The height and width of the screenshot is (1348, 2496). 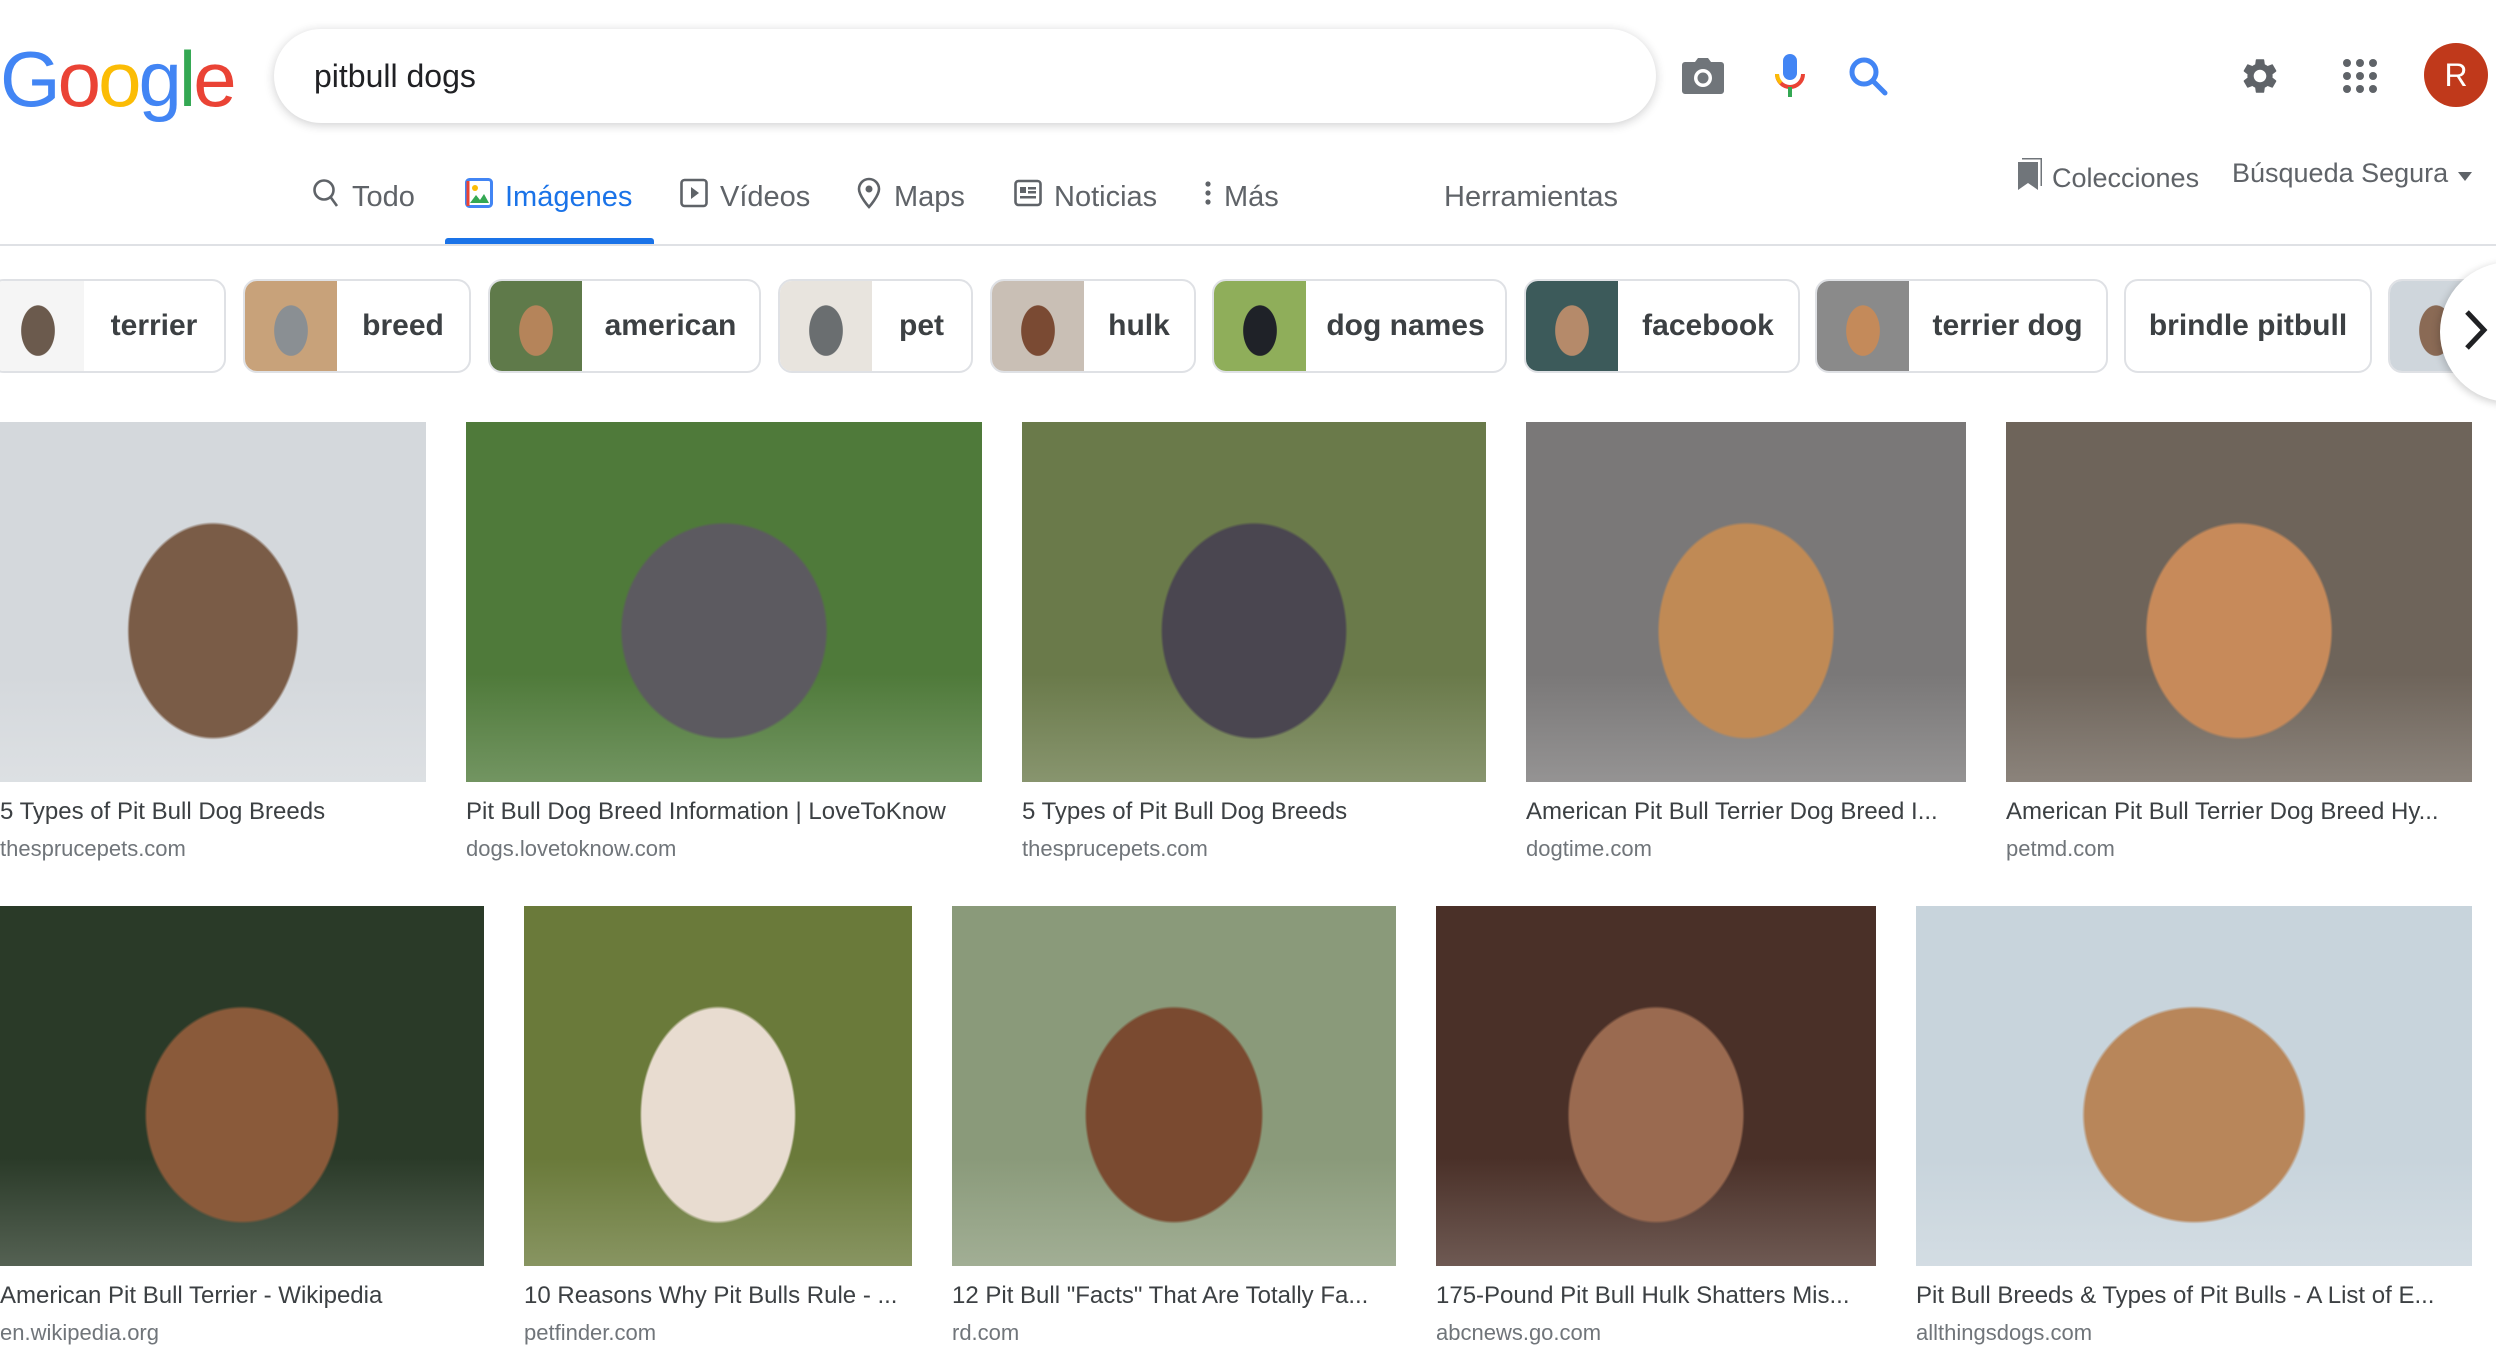 What do you see at coordinates (1081, 76) in the screenshot?
I see `search-box: pitbull dogs` at bounding box center [1081, 76].